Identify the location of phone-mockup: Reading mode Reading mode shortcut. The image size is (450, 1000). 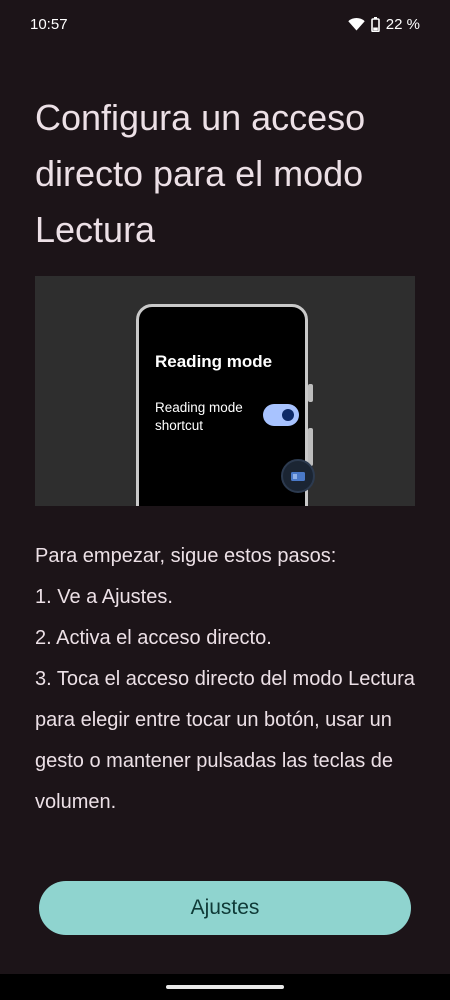
(225, 405).